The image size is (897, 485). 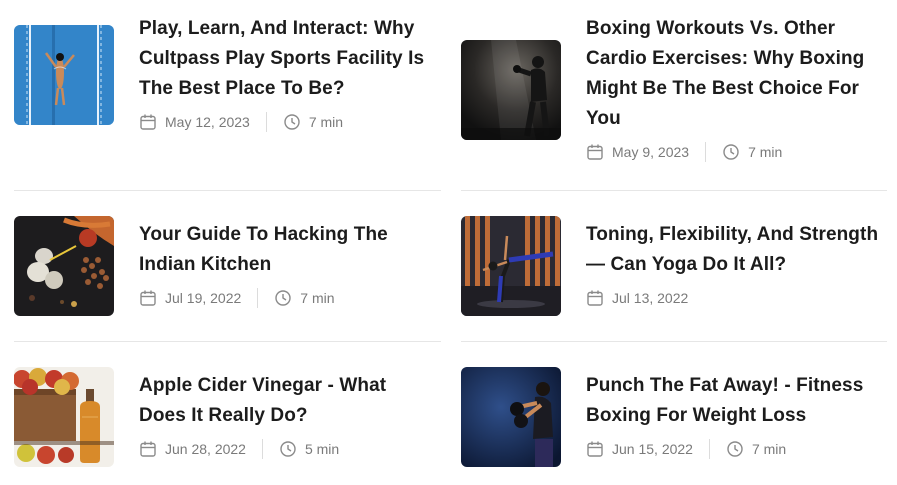 I want to click on garlic-spices-image, so click(x=64, y=266).